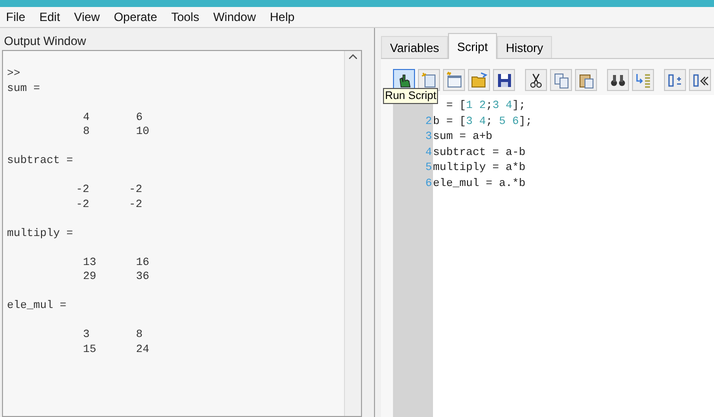  What do you see at coordinates (282, 17) in the screenshot?
I see `menu-item: Help` at bounding box center [282, 17].